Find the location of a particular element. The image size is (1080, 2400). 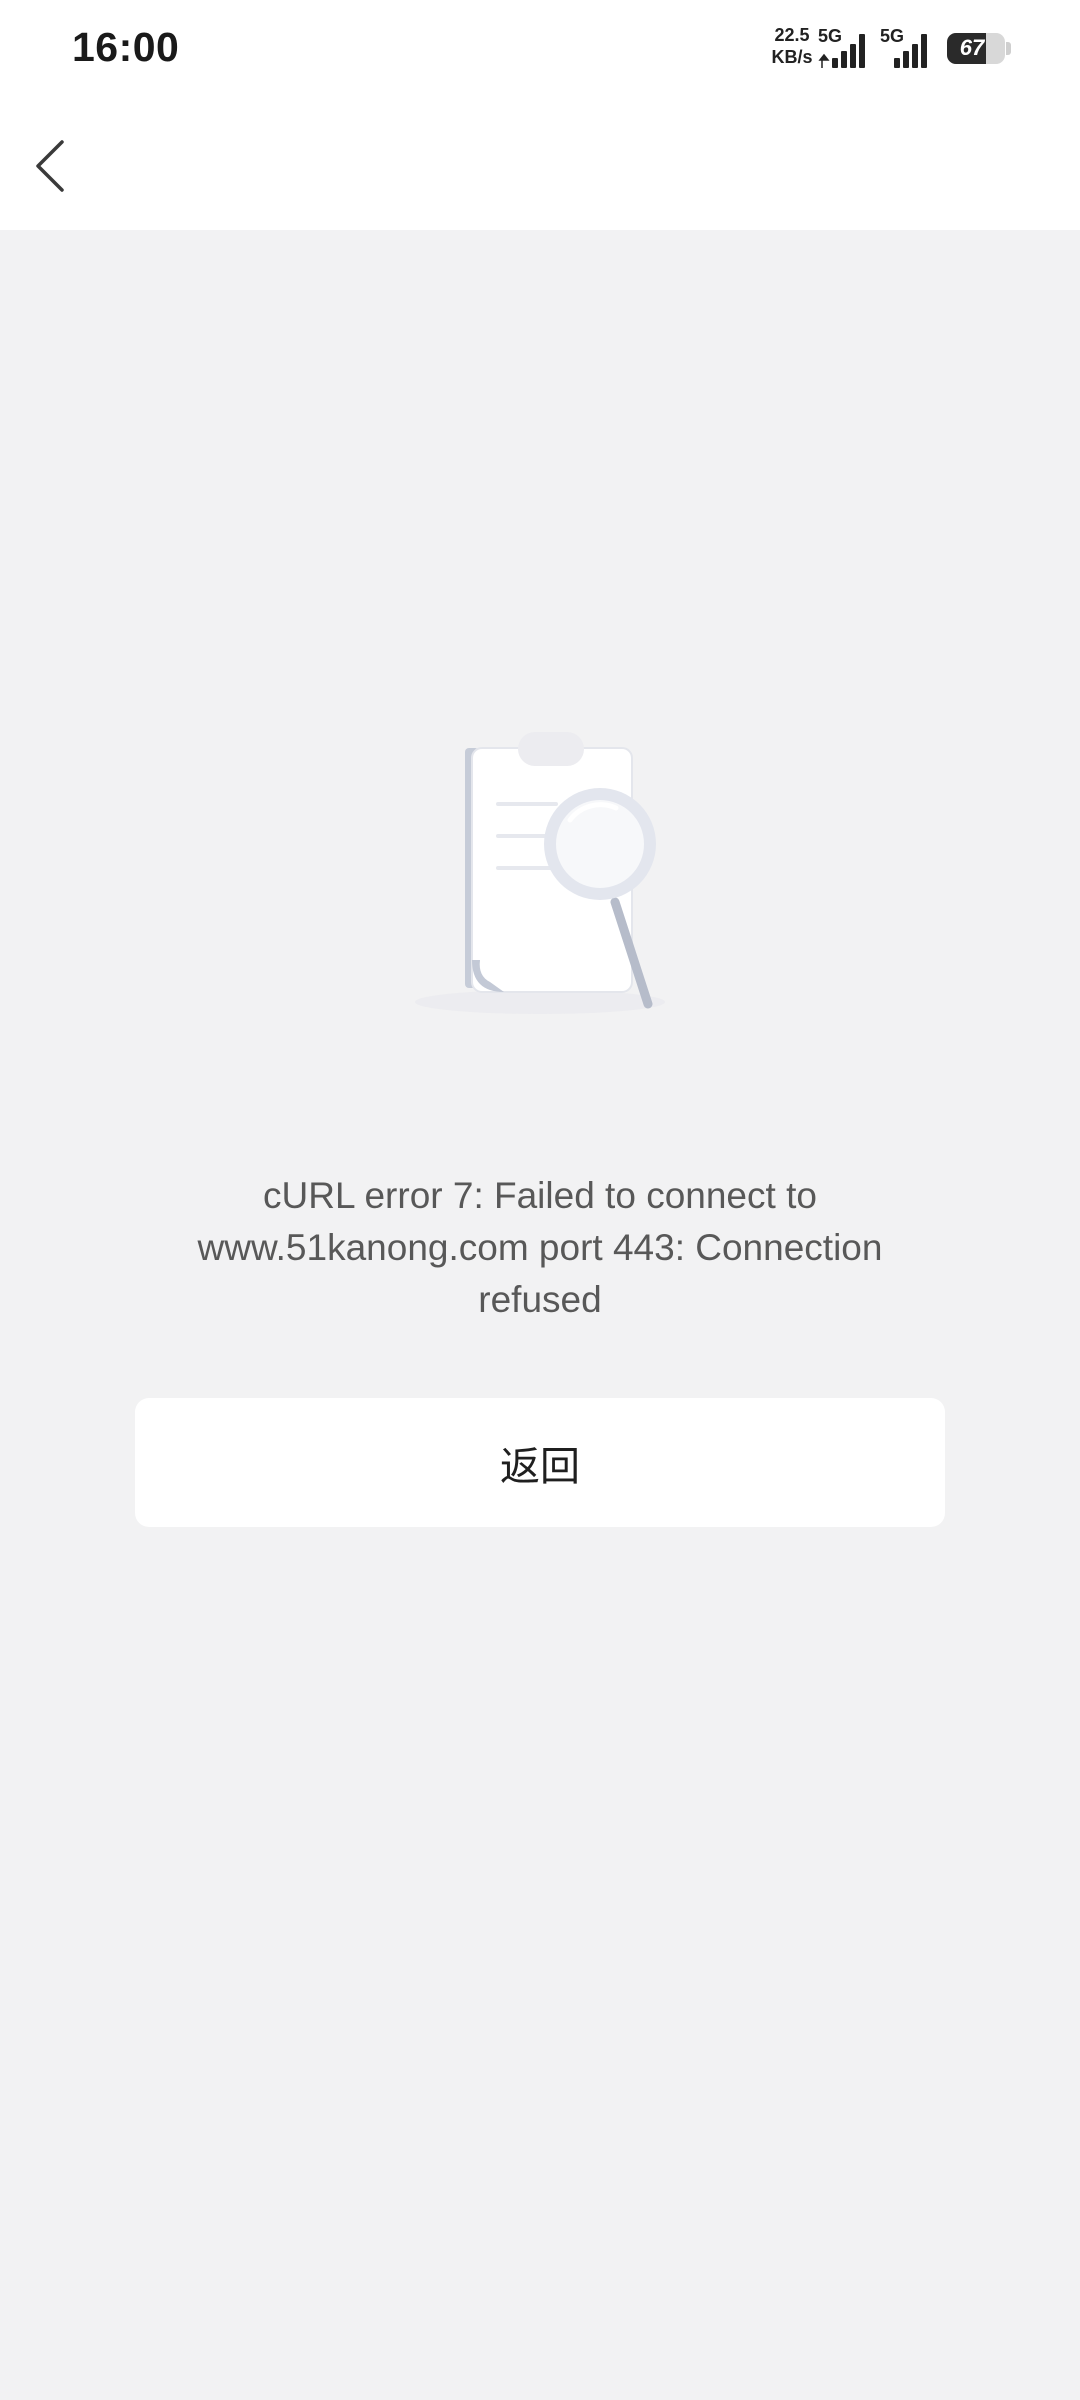

sim1-signal: 5G is located at coordinates (846, 48).